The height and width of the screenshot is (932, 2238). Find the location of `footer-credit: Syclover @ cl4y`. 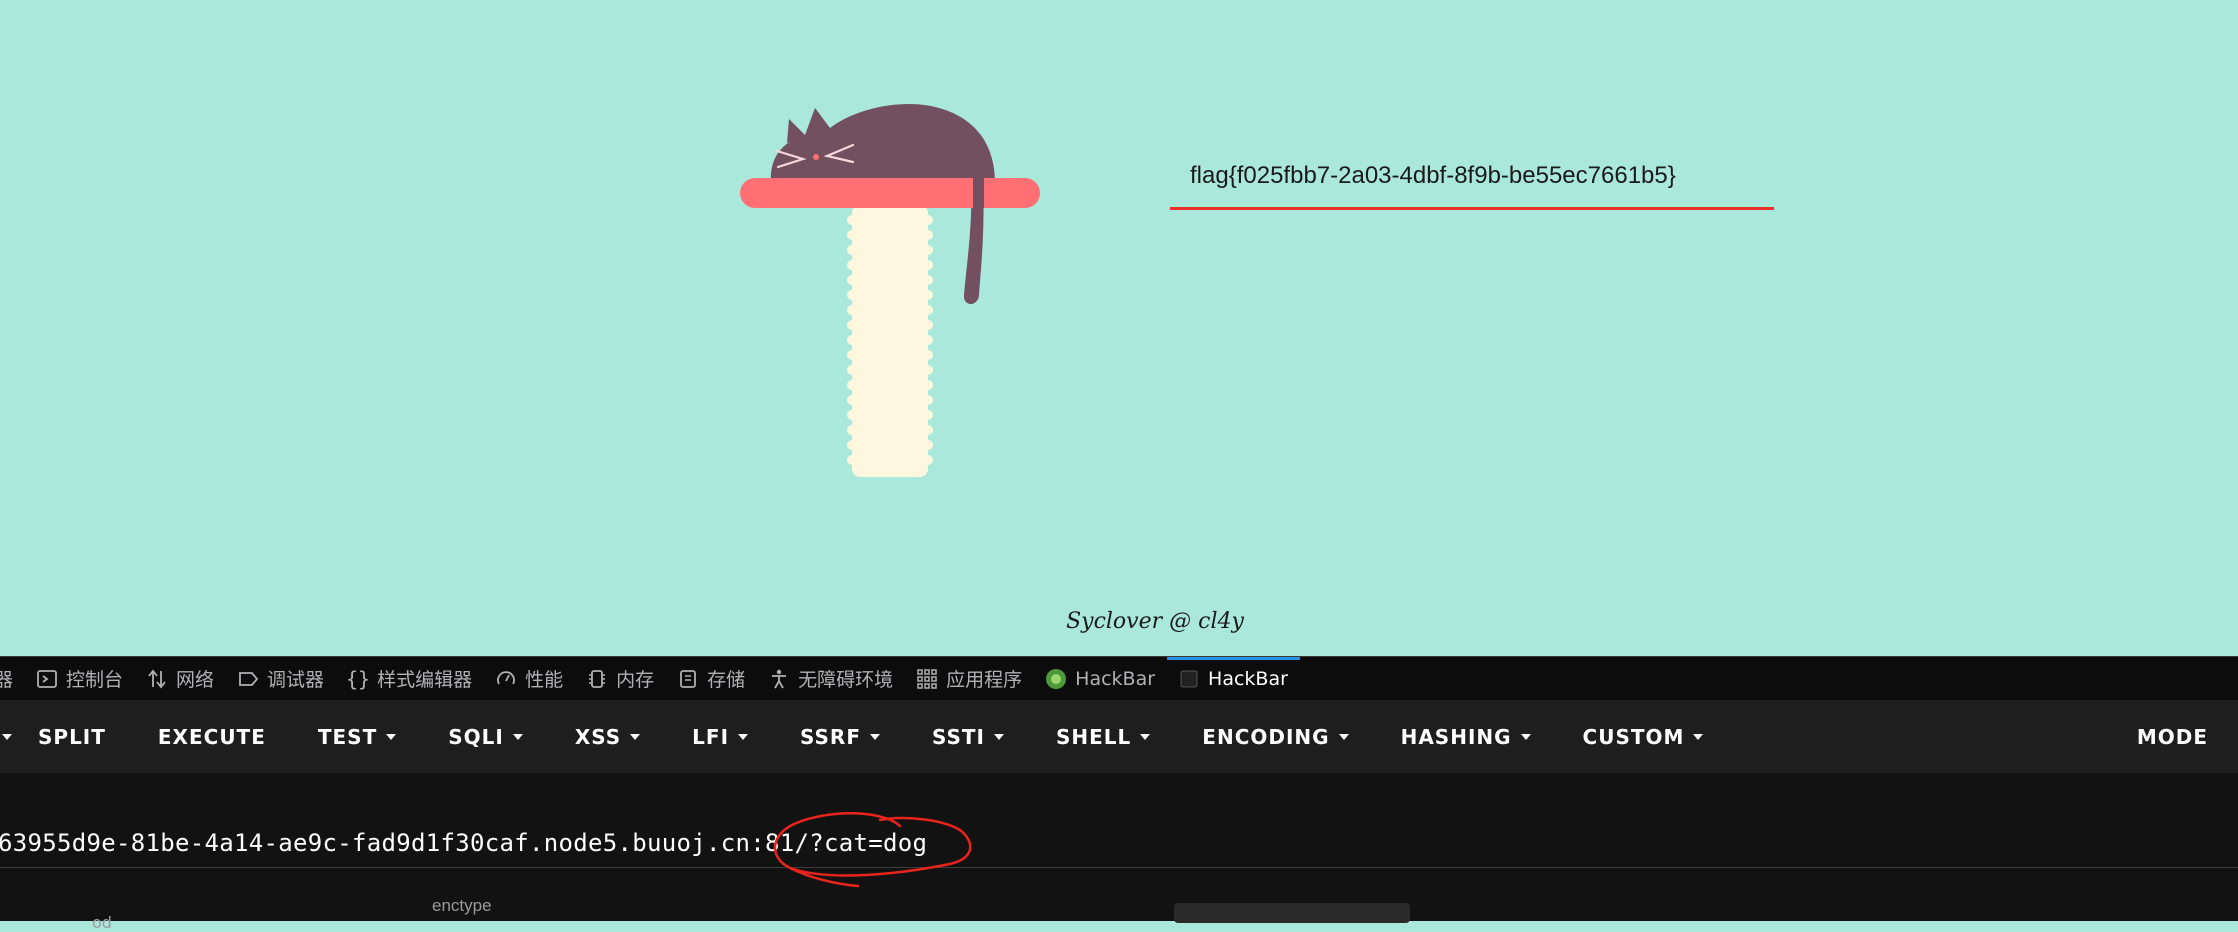

footer-credit: Syclover @ cl4y is located at coordinates (1155, 621).